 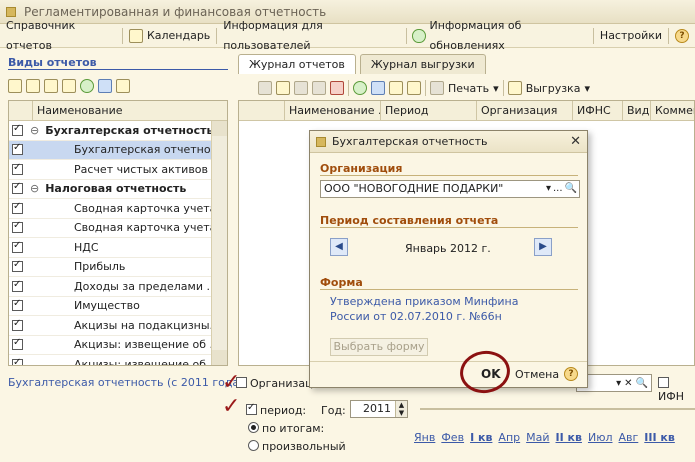 I want to click on period-checkbox, so click(x=251, y=408).